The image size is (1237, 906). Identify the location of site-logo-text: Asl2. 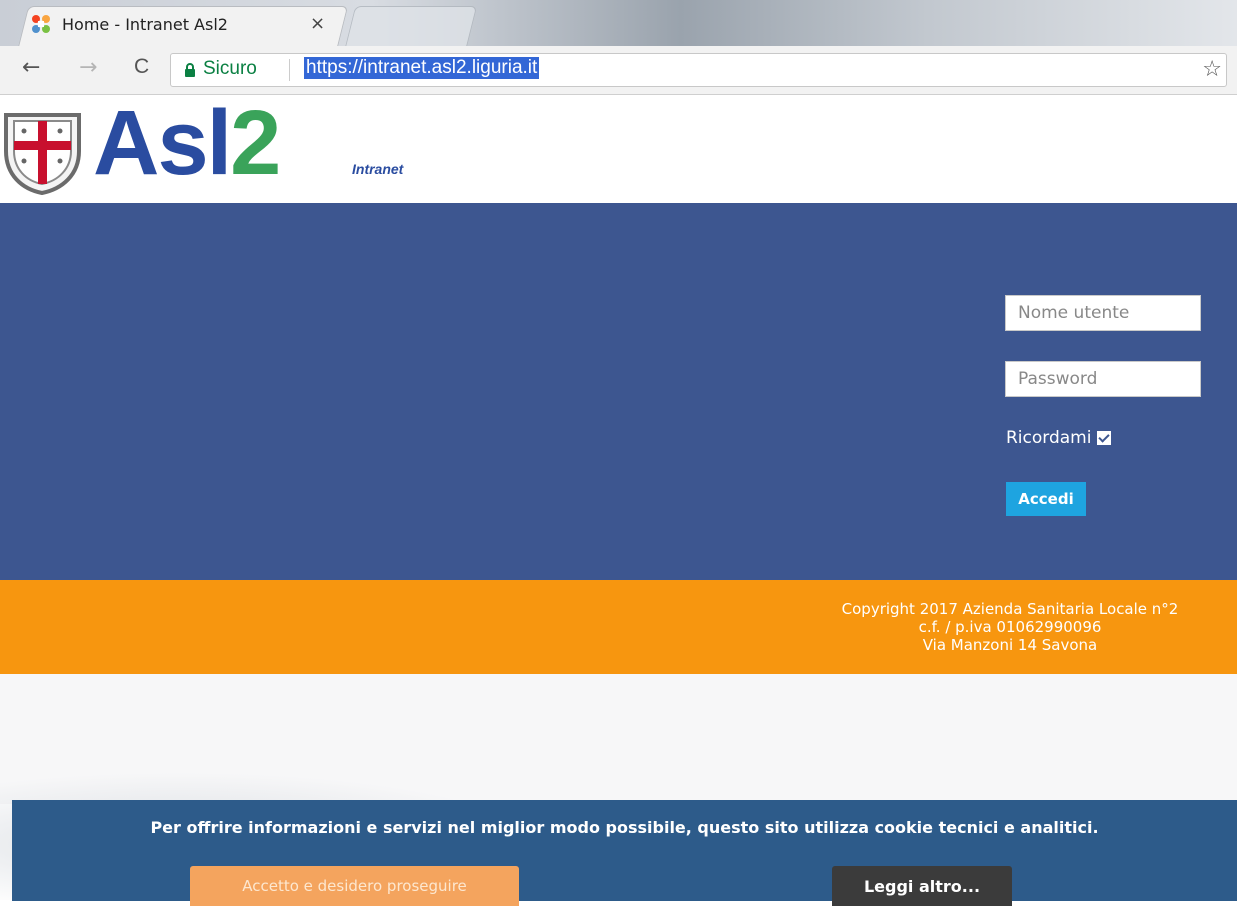
(187, 143).